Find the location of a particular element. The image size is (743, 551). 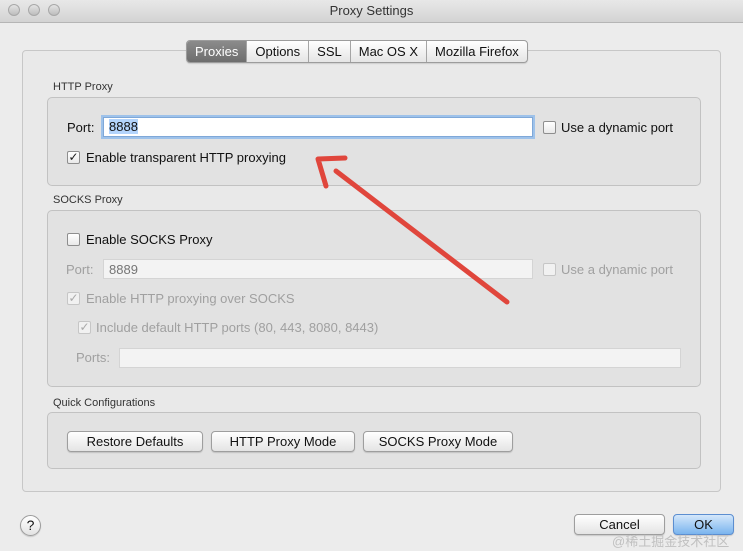

http-port-input: 8888 is located at coordinates (318, 127).